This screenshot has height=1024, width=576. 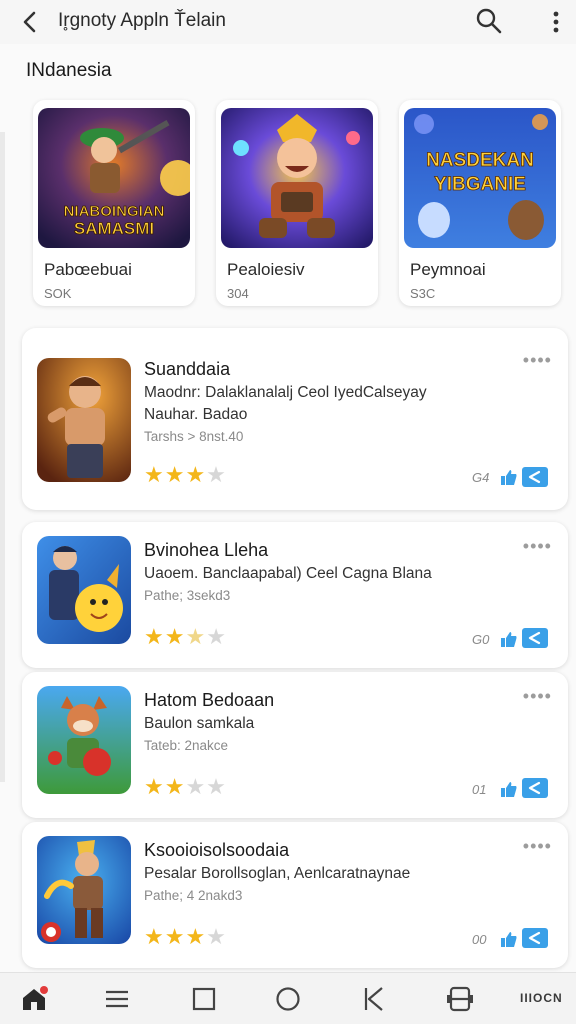 What do you see at coordinates (196, 414) in the screenshot?
I see `app-developer: Nauhar. Badao` at bounding box center [196, 414].